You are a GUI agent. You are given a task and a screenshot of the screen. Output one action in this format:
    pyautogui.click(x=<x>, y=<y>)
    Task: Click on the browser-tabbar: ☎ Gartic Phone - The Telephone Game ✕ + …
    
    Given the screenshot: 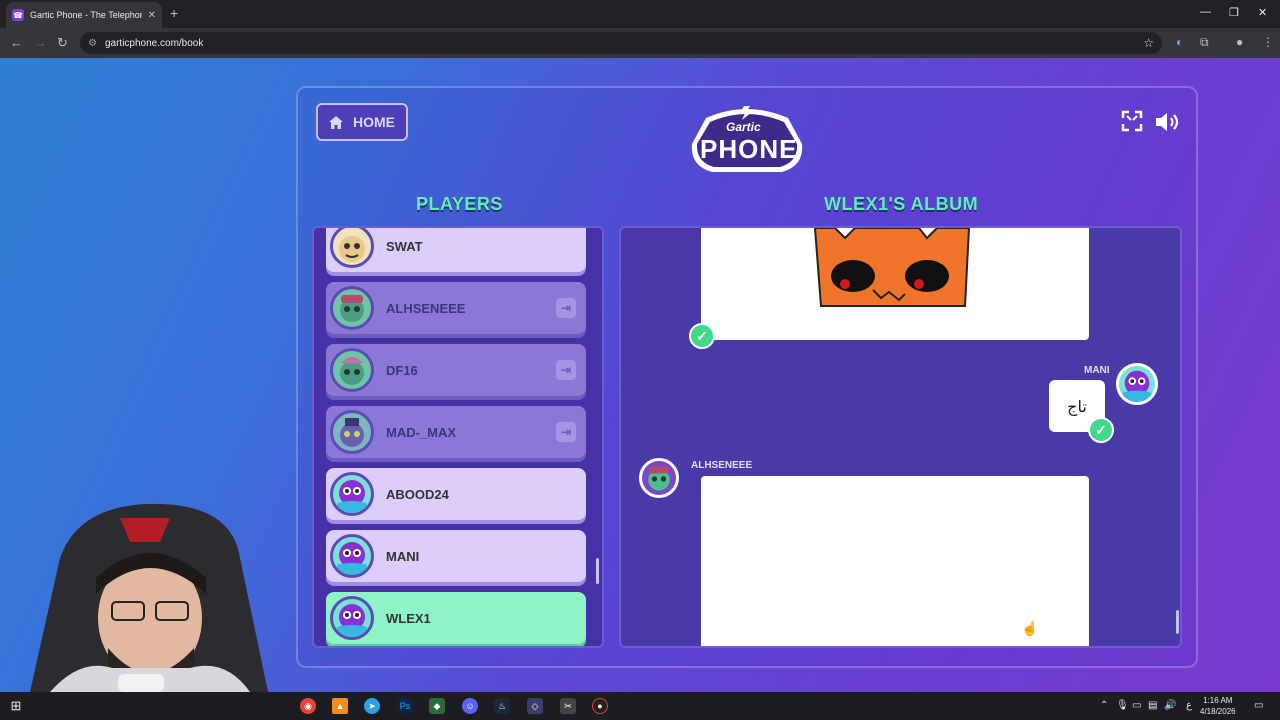 What is the action you would take?
    pyautogui.click(x=640, y=14)
    